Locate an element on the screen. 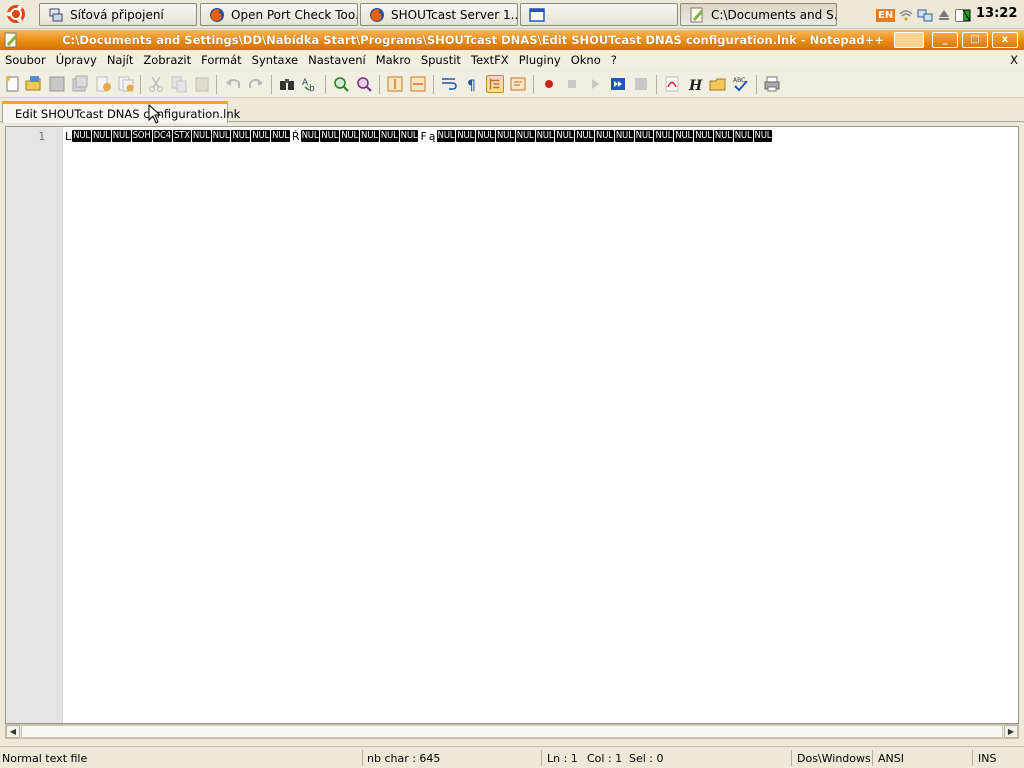 Image resolution: width=1024 pixels, height=768 pixels. spell-check-icon: ABC is located at coordinates (741, 84).